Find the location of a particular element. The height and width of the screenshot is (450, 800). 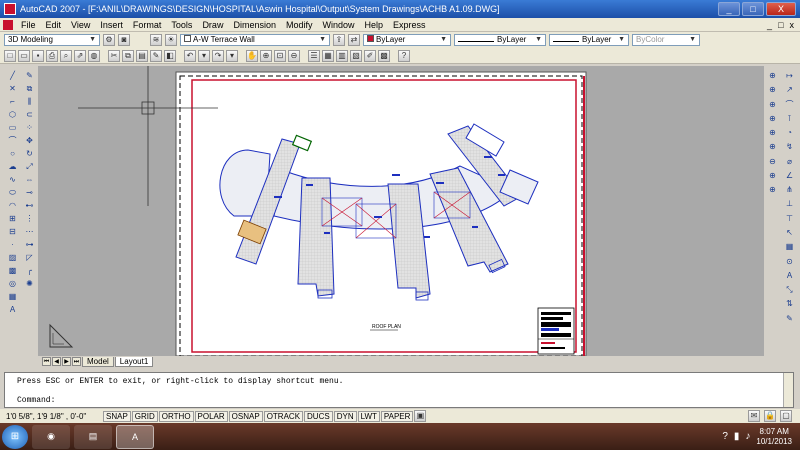

menu-draw: Draw is located at coordinates (212, 25).